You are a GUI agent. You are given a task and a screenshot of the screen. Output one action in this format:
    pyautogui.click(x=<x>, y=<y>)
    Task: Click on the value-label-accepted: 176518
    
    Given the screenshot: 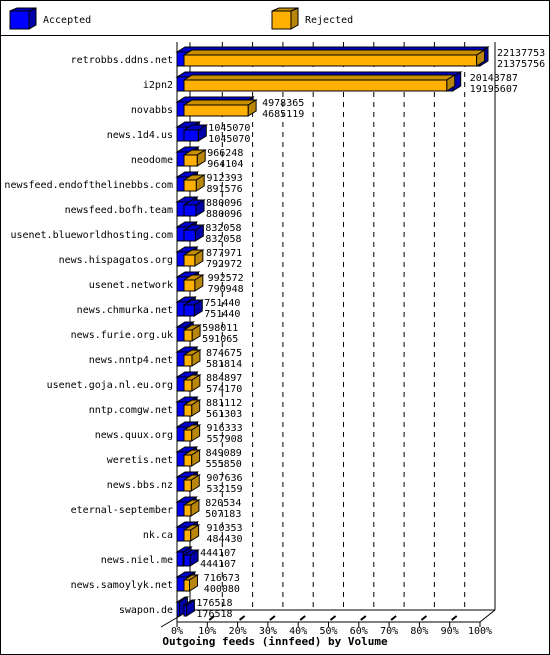 What is the action you would take?
    pyautogui.click(x=214, y=603)
    